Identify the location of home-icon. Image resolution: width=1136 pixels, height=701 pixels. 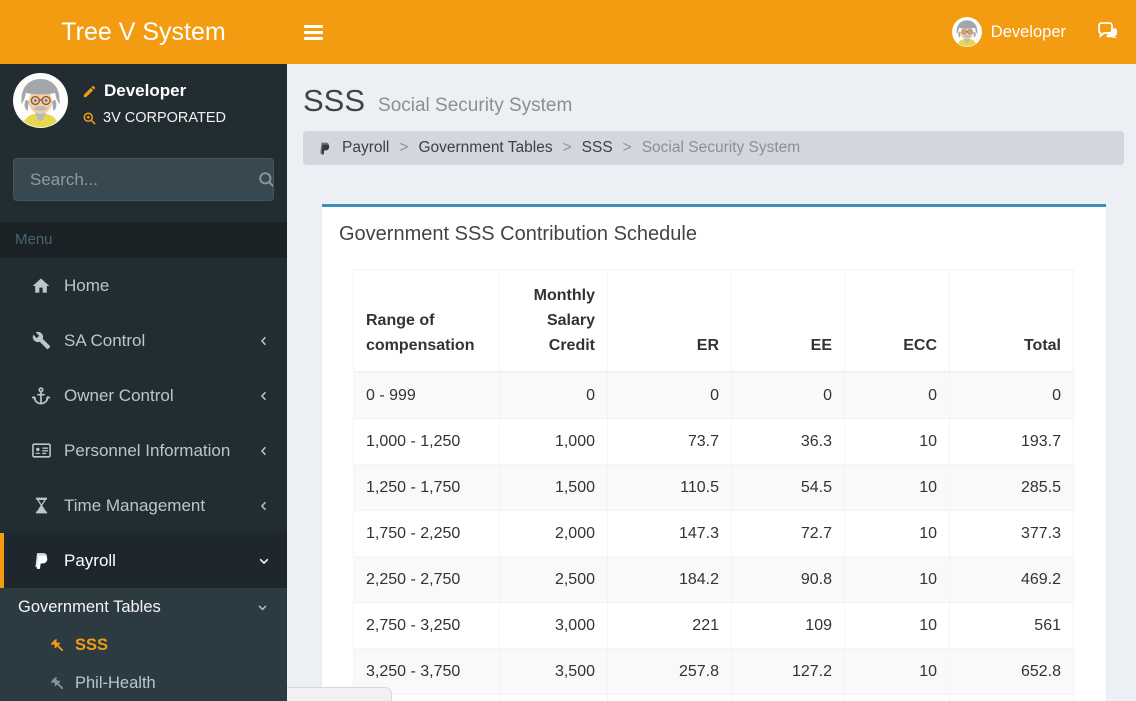
(41, 286).